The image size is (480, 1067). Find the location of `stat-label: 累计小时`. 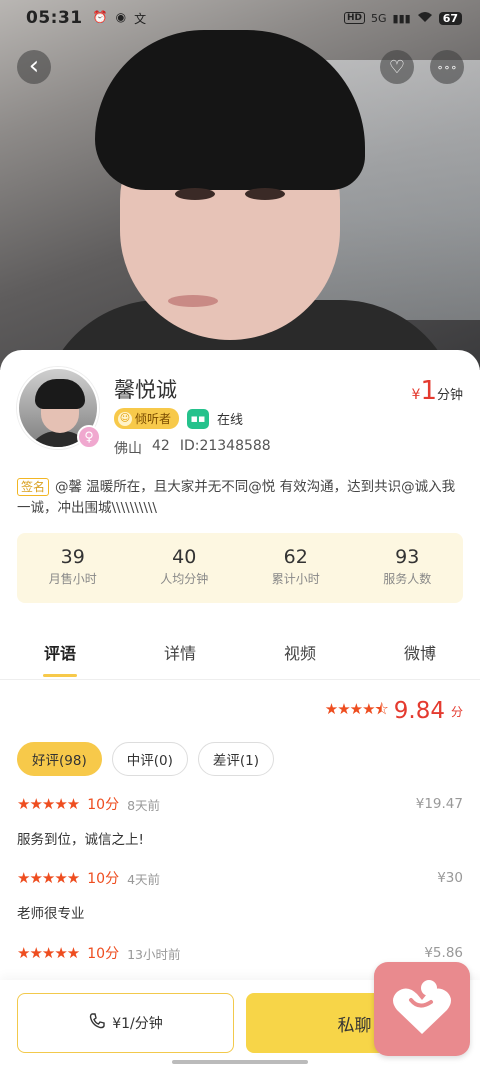

stat-label: 累计小时 is located at coordinates (295, 579).